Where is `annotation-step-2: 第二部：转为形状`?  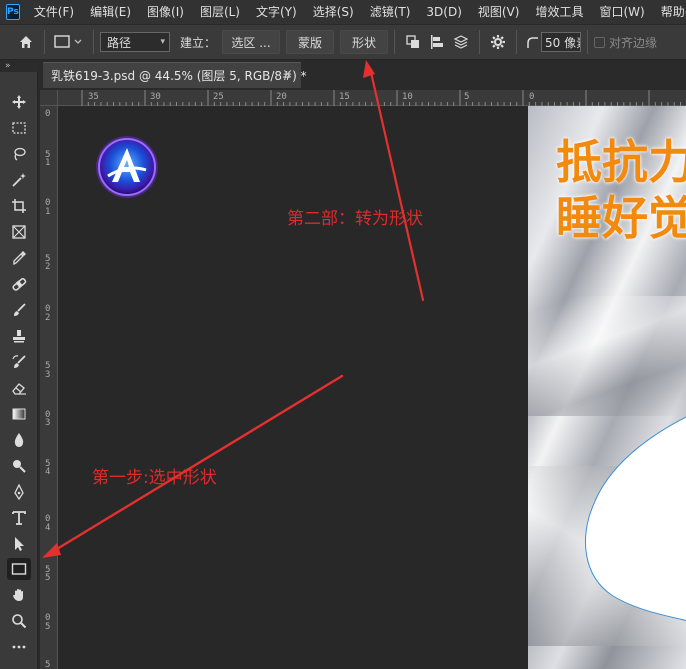
annotation-step-2: 第二部：转为形状 is located at coordinates (355, 219).